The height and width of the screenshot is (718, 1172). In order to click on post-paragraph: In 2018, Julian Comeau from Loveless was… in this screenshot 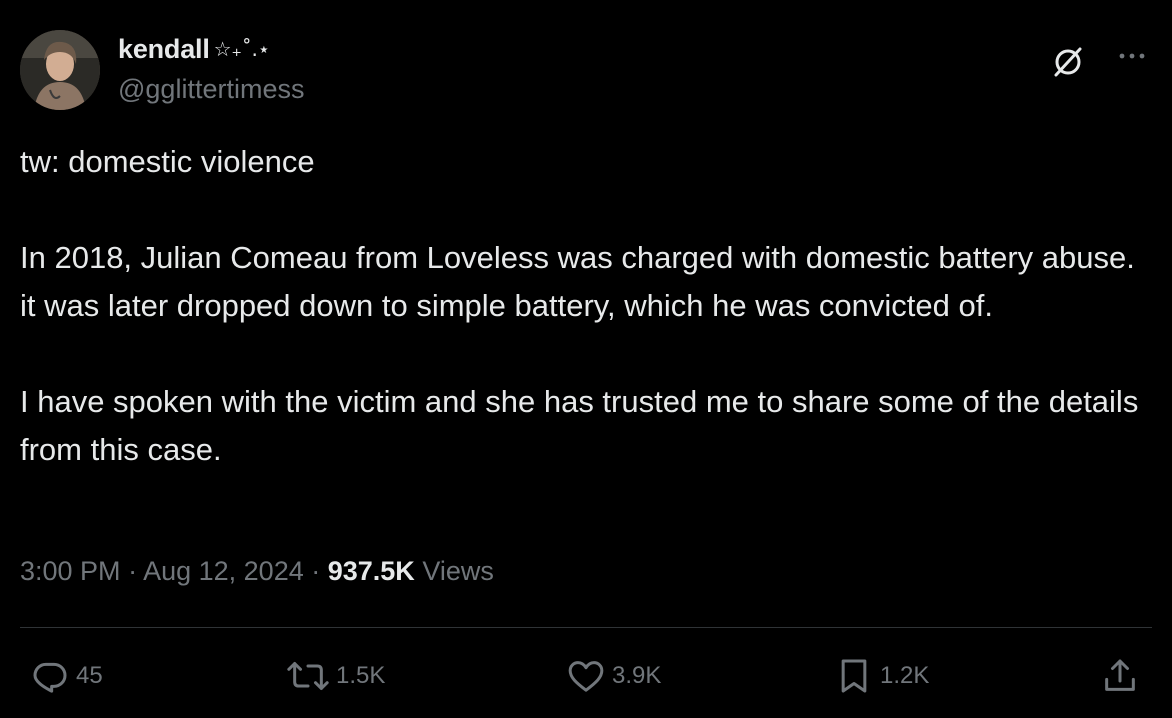, I will do `click(577, 281)`.